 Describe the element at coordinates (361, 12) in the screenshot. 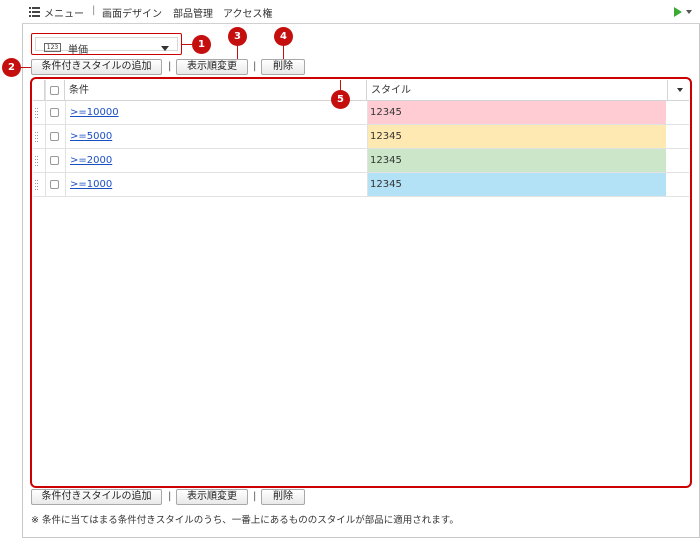

I see `top-nav-bar: メニュー | 画面デザイン 部品管理 アクセス権` at that location.